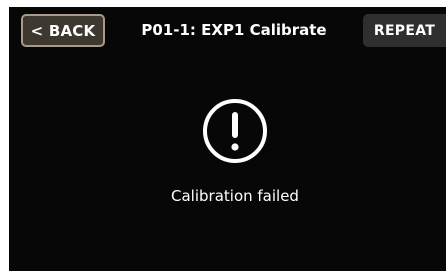  What do you see at coordinates (63, 30) in the screenshot?
I see `back-button: < BACK` at bounding box center [63, 30].